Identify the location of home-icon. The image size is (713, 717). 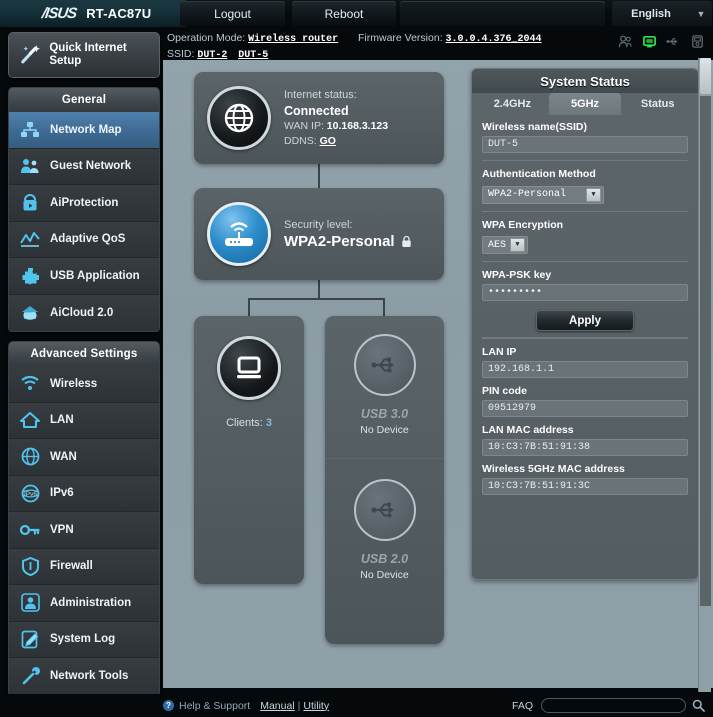
(30, 420).